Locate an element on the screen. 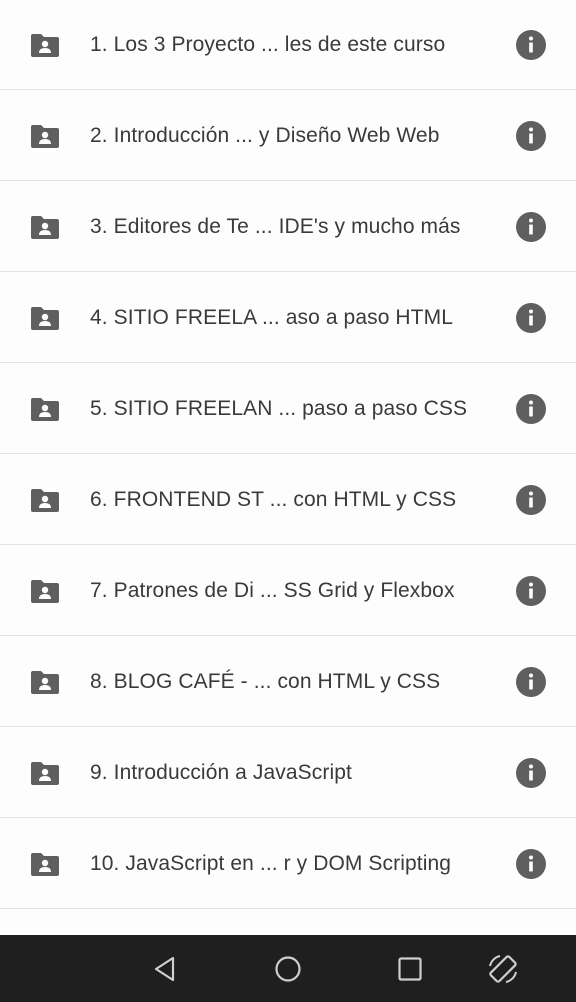 Image resolution: width=576 pixels, height=1002 pixels. list-item-label: 8. BLOG CAFÉ - ... con HTML y CSS is located at coordinates (265, 681).